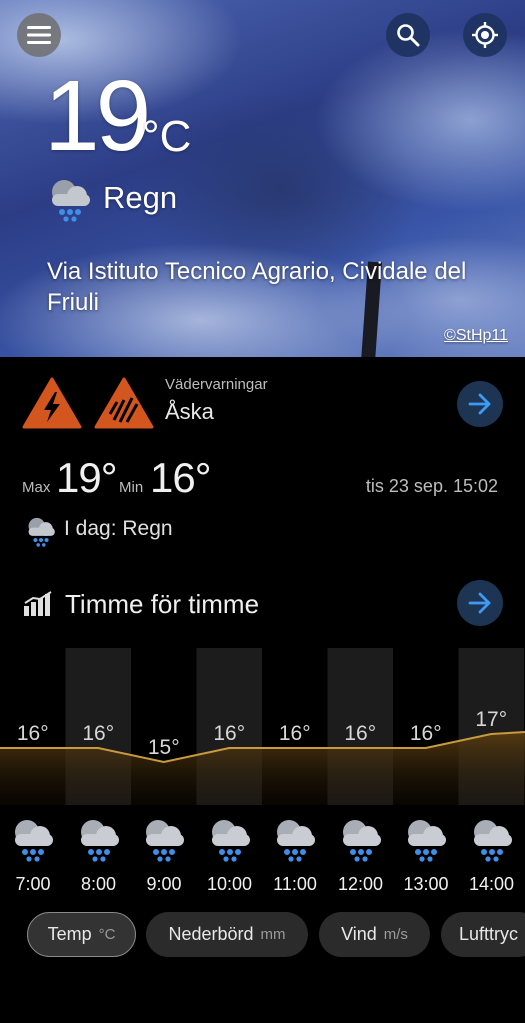 This screenshot has height=1023, width=525. What do you see at coordinates (140, 197) in the screenshot?
I see `current-condition: Regn` at bounding box center [140, 197].